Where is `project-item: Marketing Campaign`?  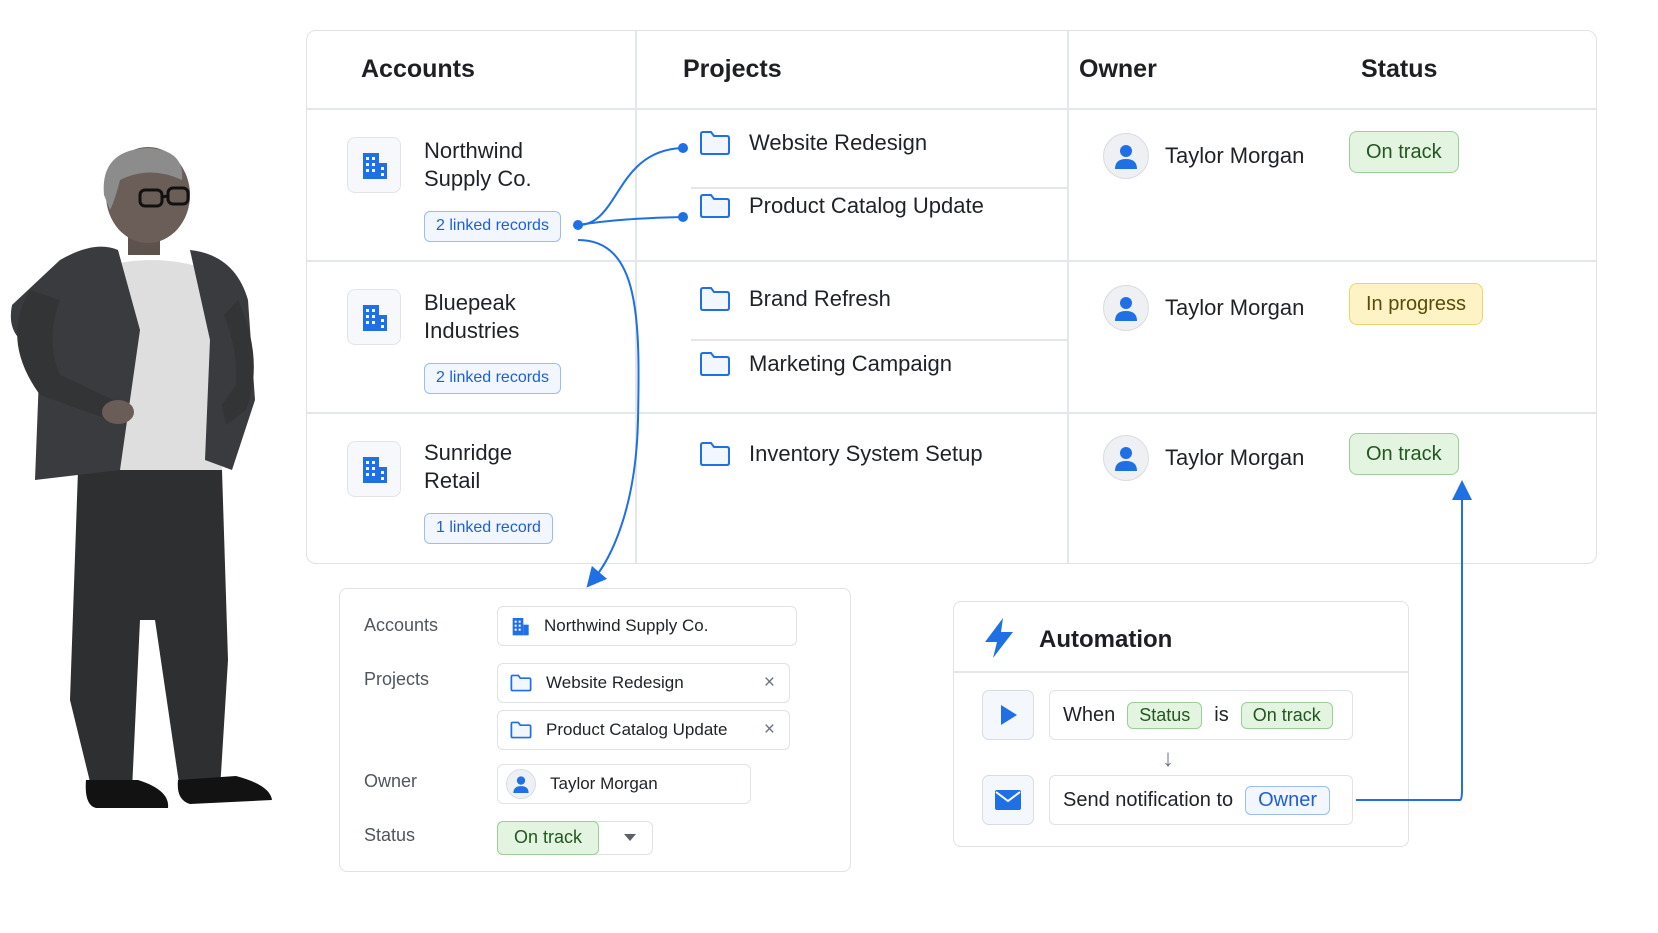 project-item: Marketing Campaign is located at coordinates (825, 364).